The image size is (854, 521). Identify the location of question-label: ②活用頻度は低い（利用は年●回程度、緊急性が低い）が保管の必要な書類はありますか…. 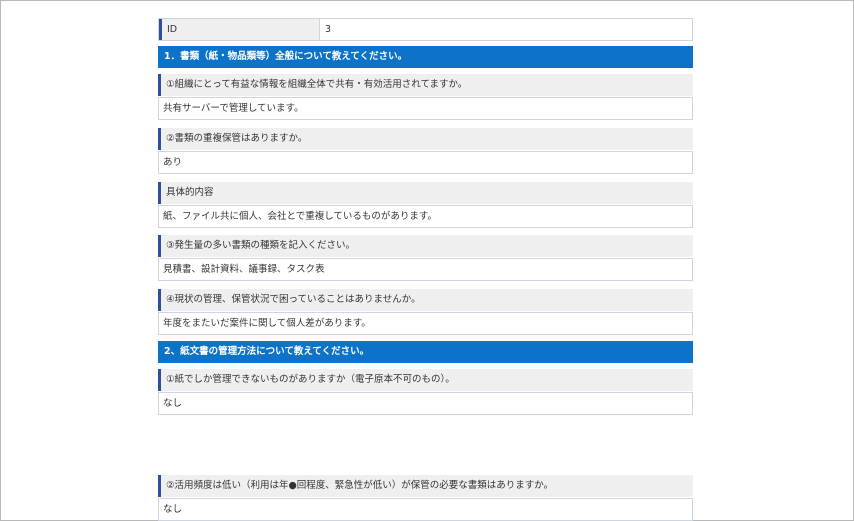
(425, 486).